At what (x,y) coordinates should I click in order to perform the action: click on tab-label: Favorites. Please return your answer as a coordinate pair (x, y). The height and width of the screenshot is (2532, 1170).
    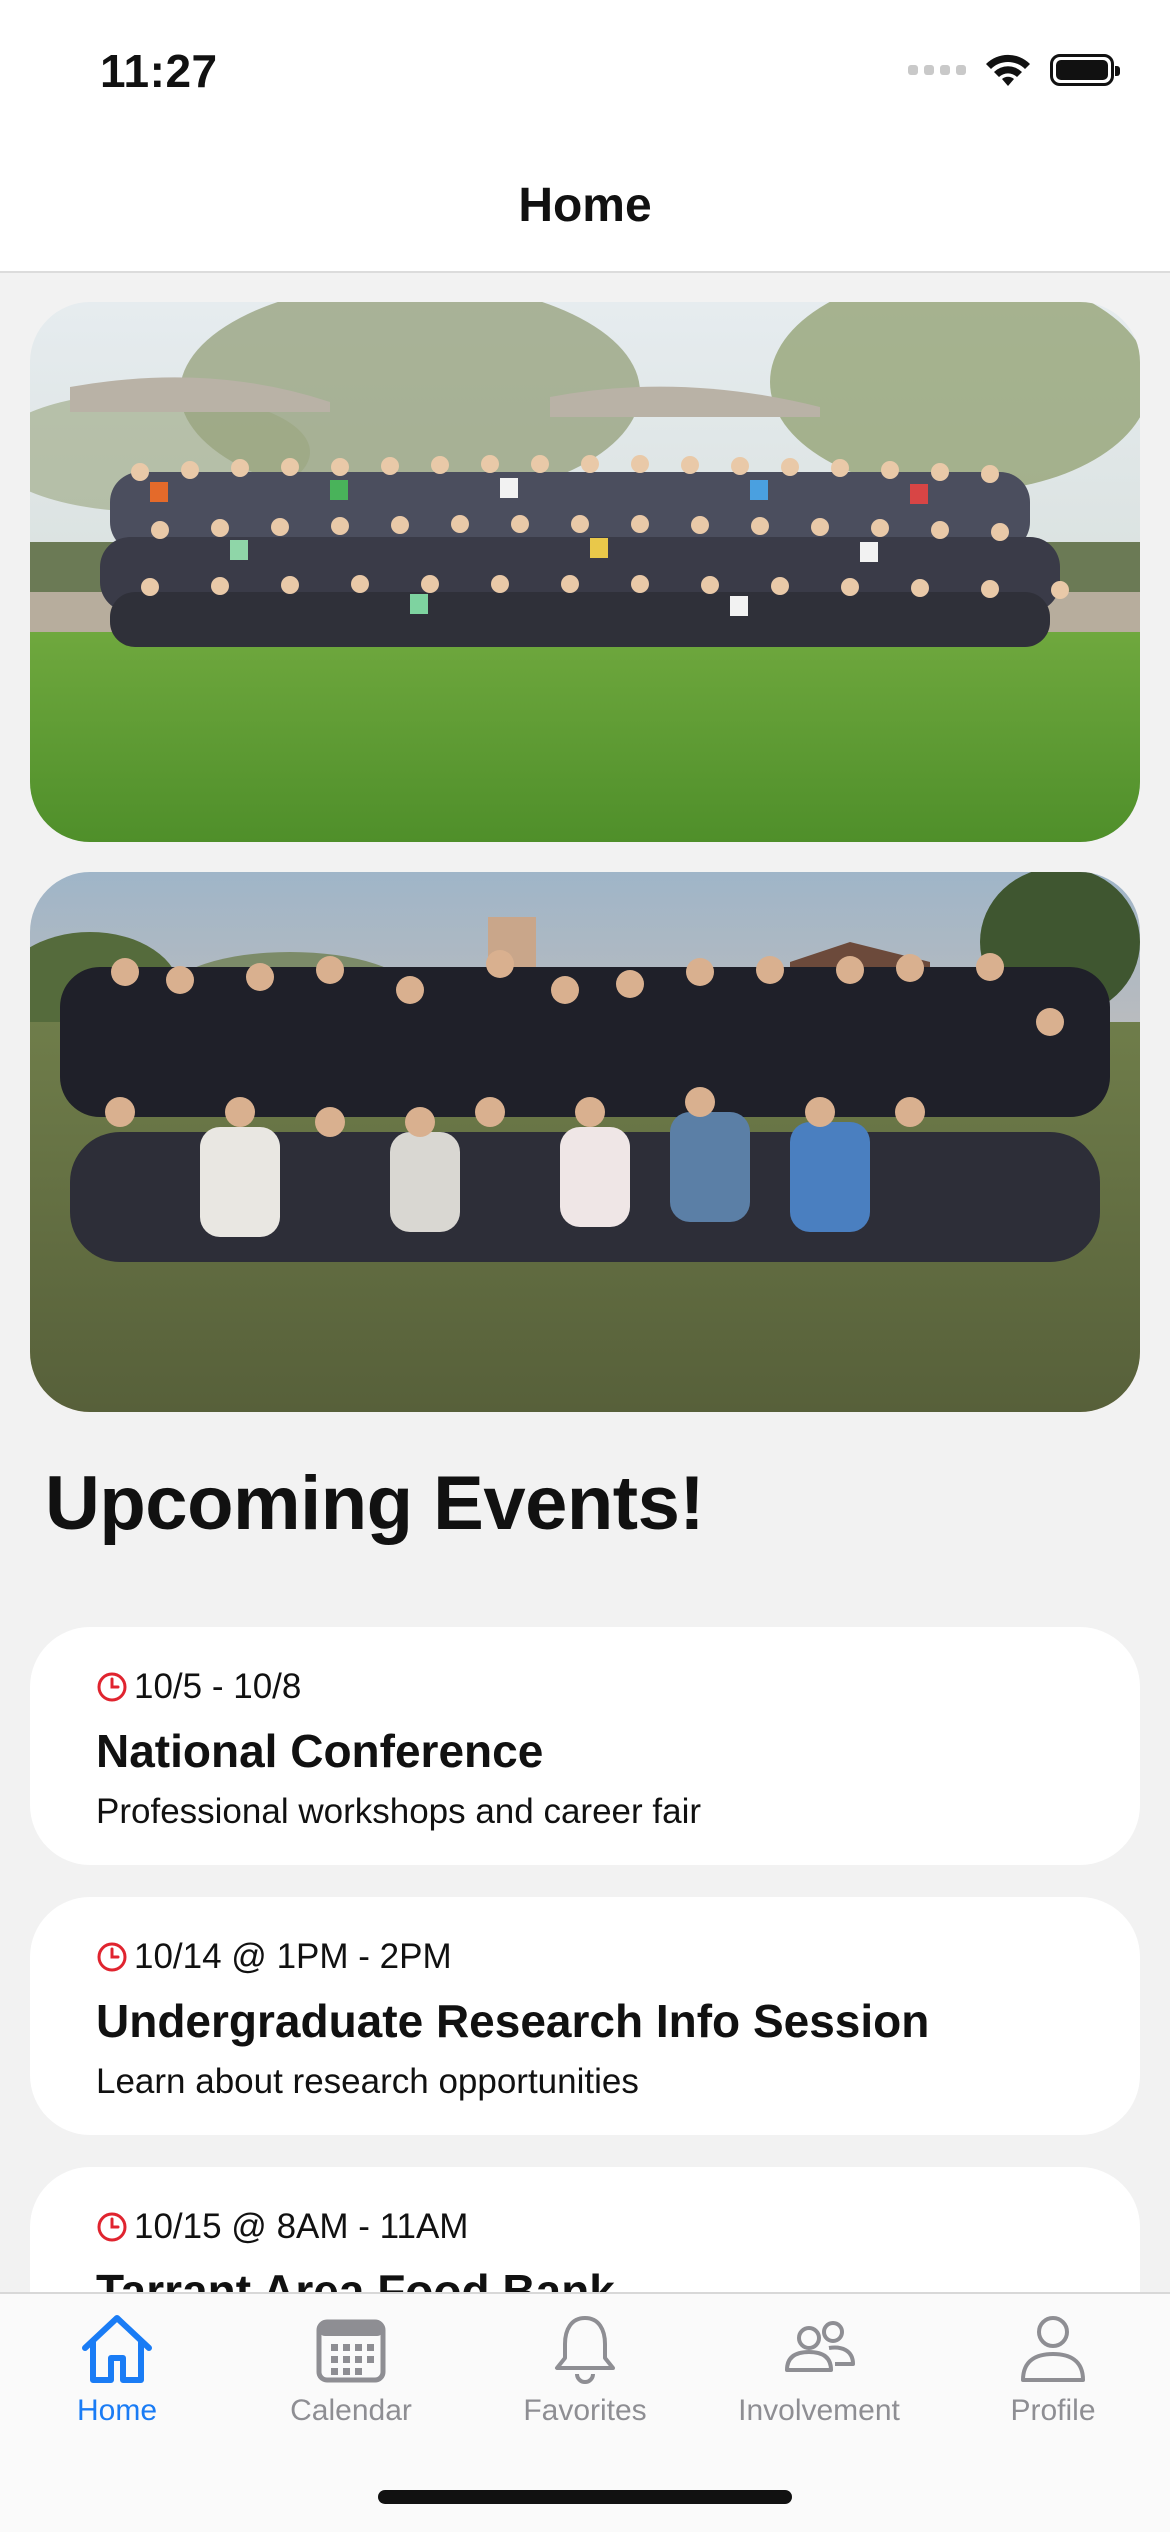
    Looking at the image, I should click on (585, 2410).